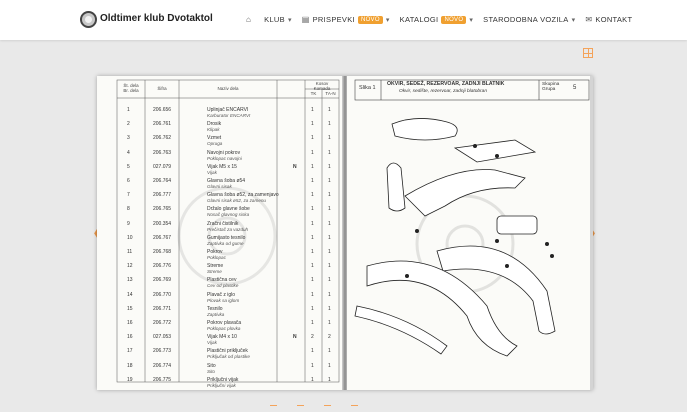 The image size is (687, 412). I want to click on part-name-sl: Tesnilo, so click(215, 308).